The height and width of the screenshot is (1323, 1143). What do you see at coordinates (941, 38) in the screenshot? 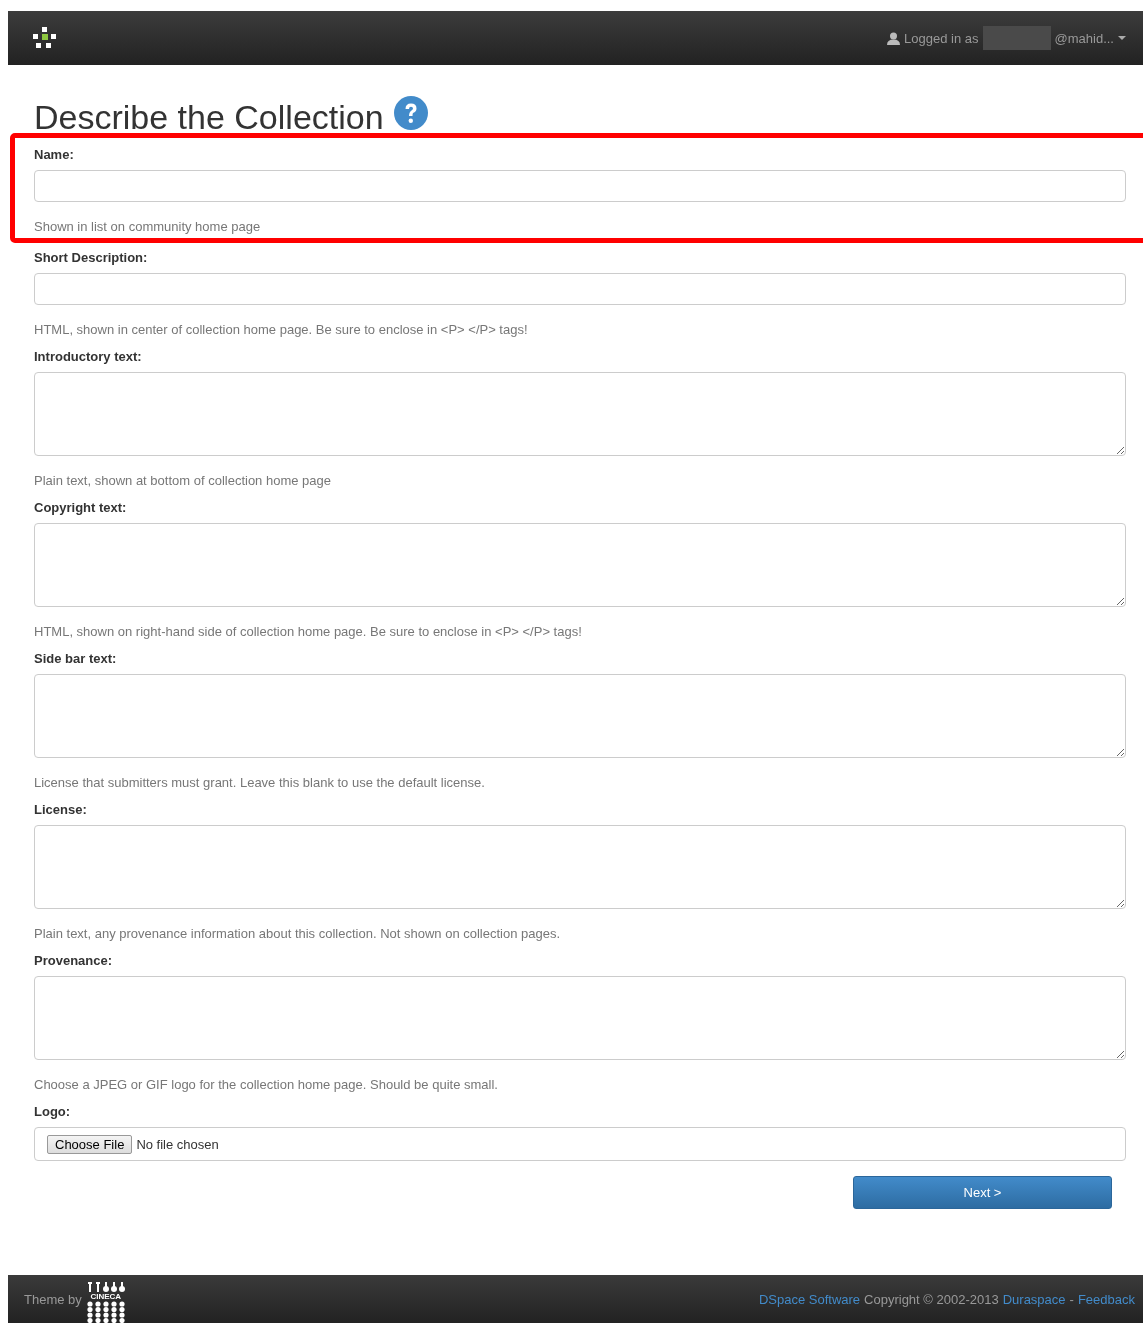
I see `logged-in-label: Logged in as` at bounding box center [941, 38].